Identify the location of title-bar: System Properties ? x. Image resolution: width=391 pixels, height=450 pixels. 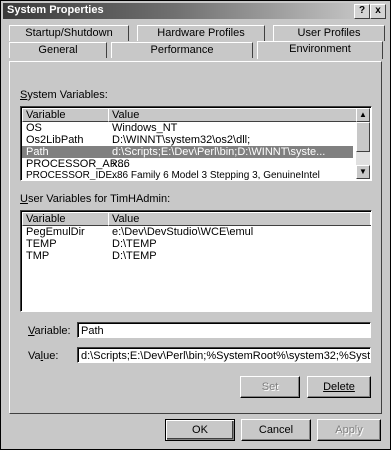
(194, 11).